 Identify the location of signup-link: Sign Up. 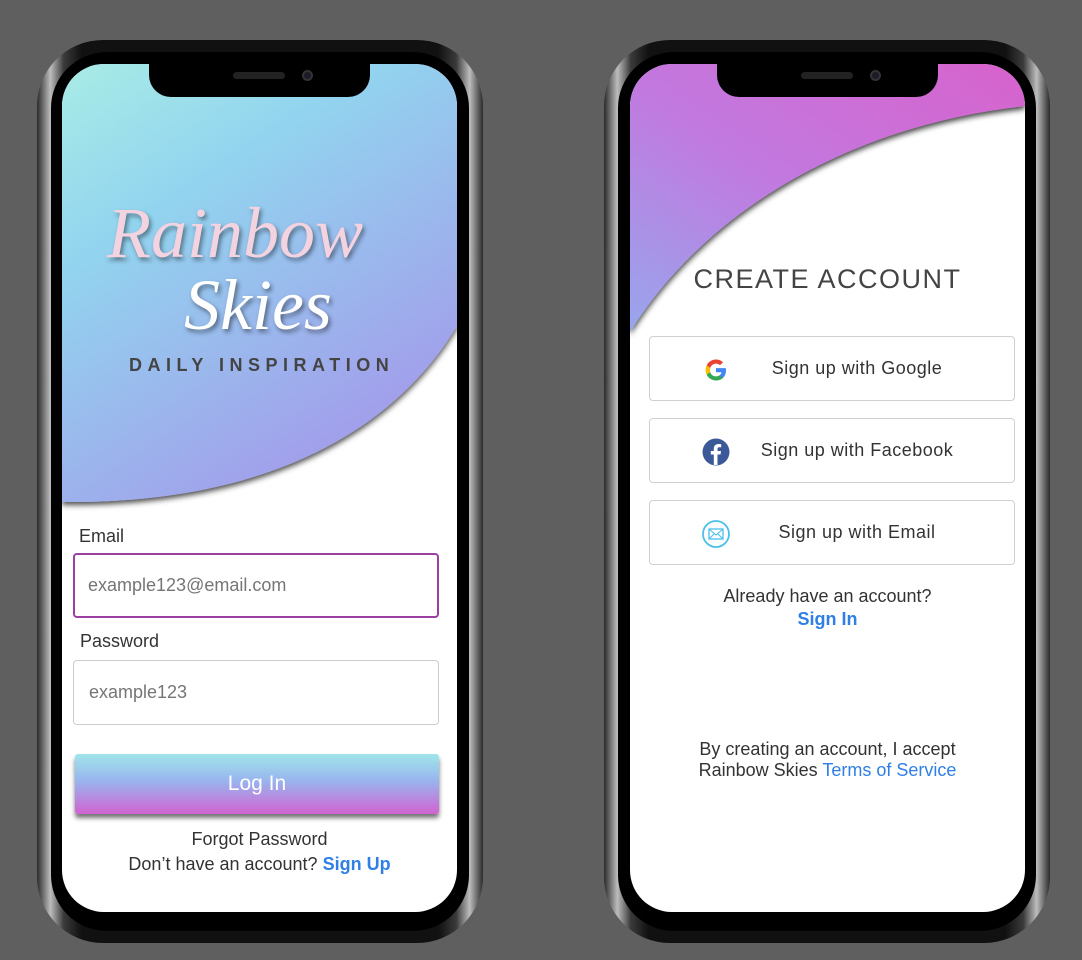
(357, 864).